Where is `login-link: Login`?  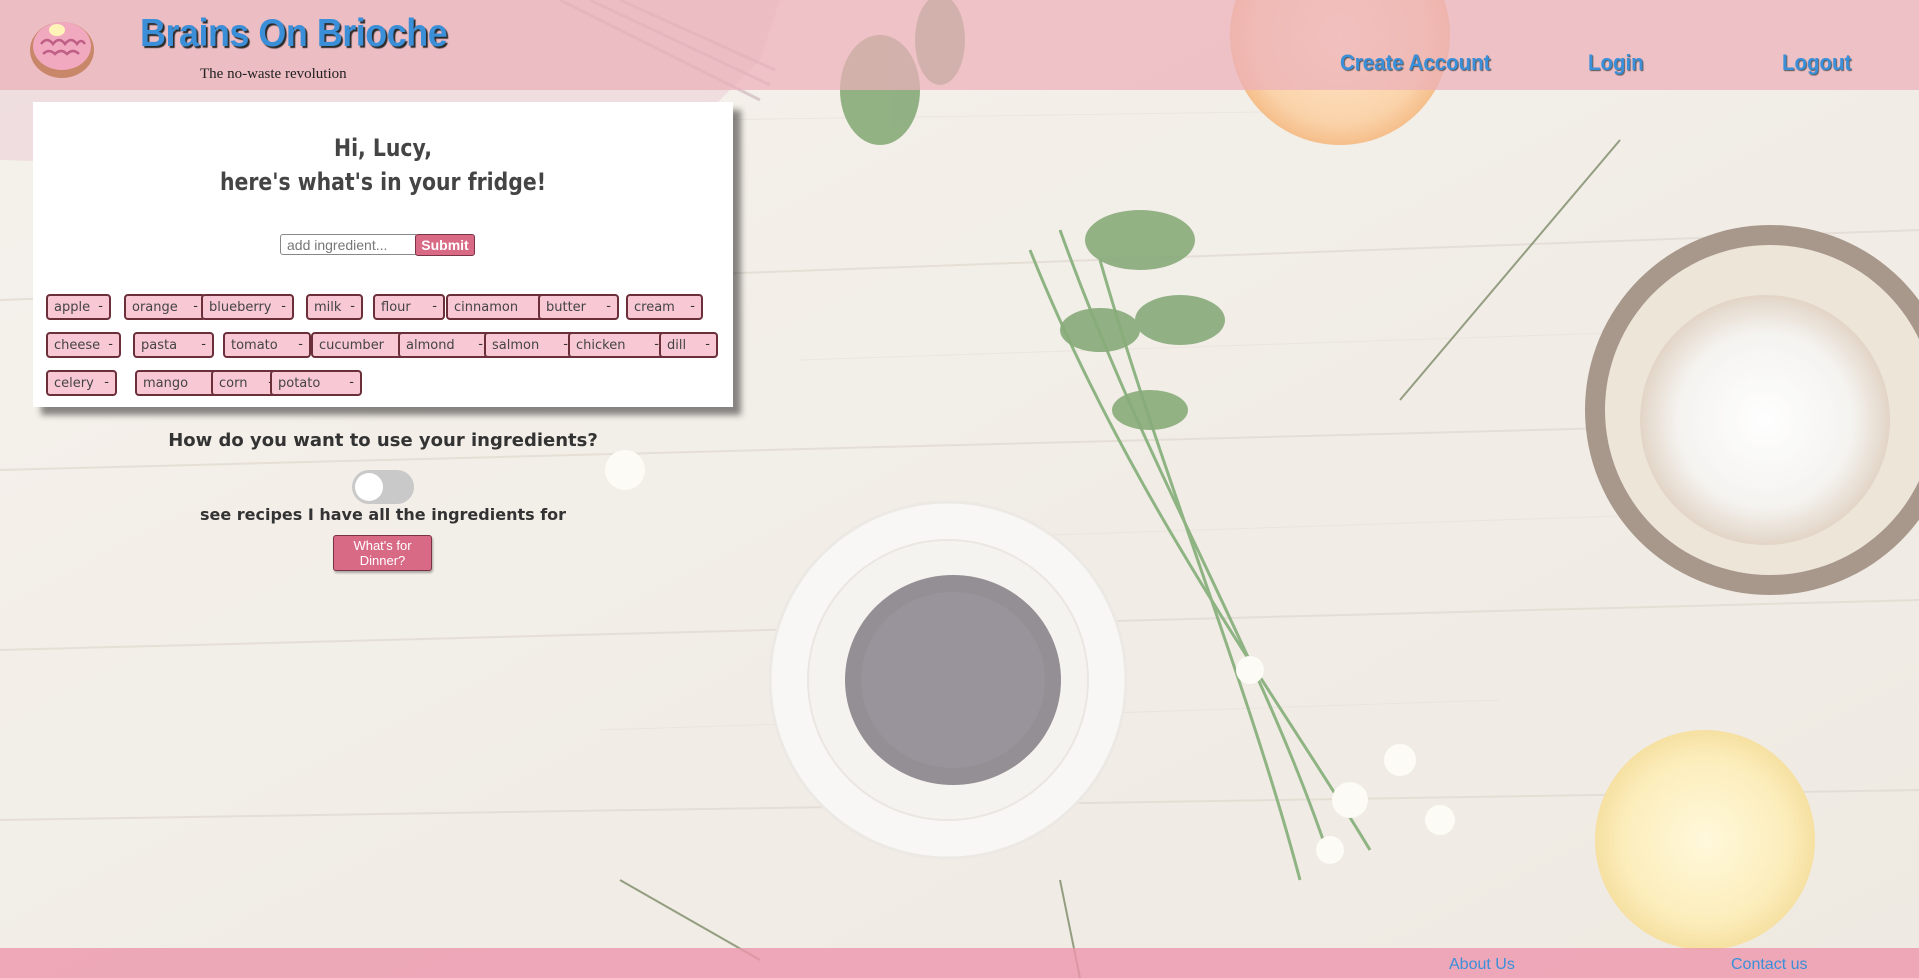
login-link: Login is located at coordinates (1616, 63).